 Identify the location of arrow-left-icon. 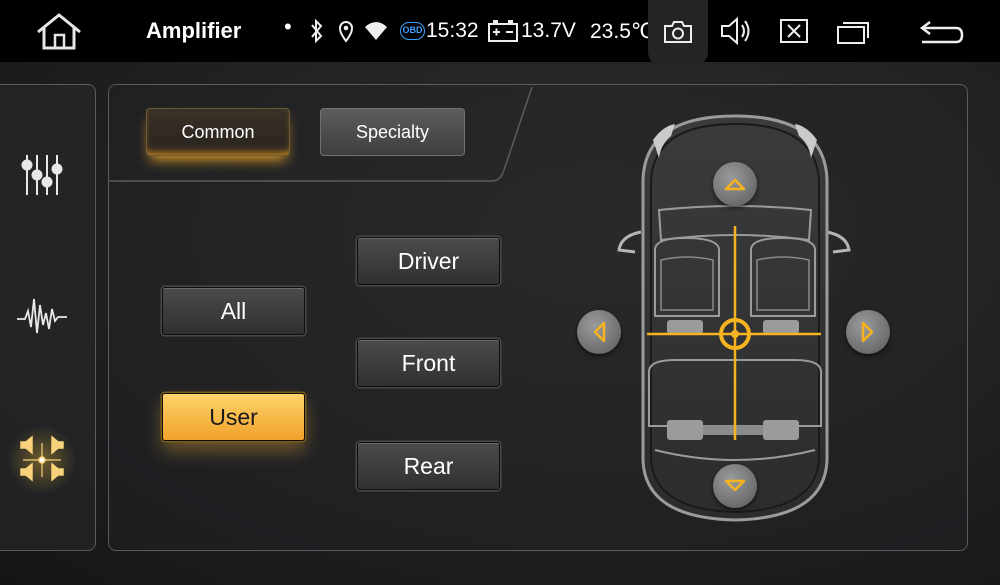
(599, 332).